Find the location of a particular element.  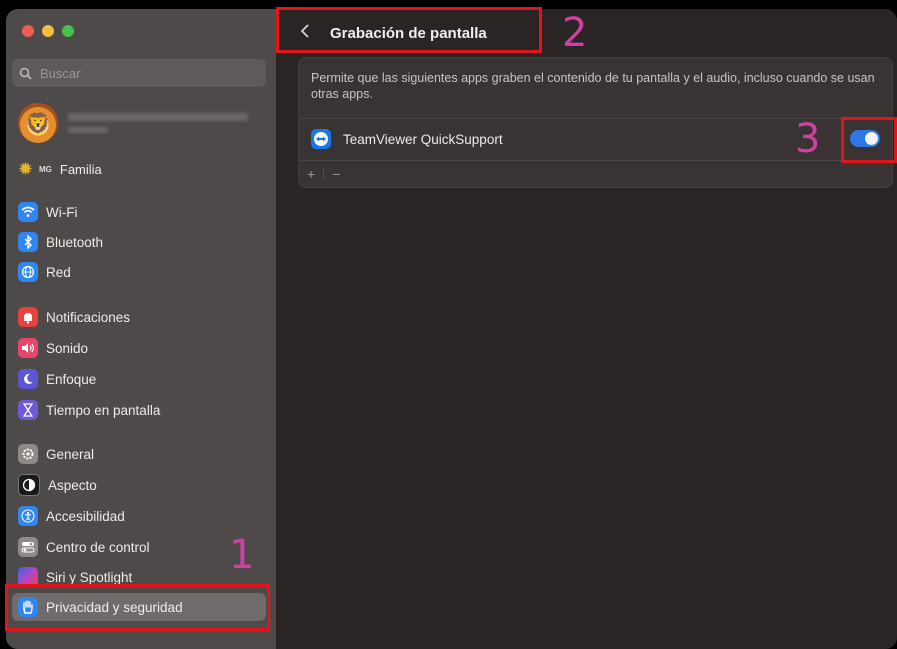

minimize-window-button is located at coordinates (48, 31).